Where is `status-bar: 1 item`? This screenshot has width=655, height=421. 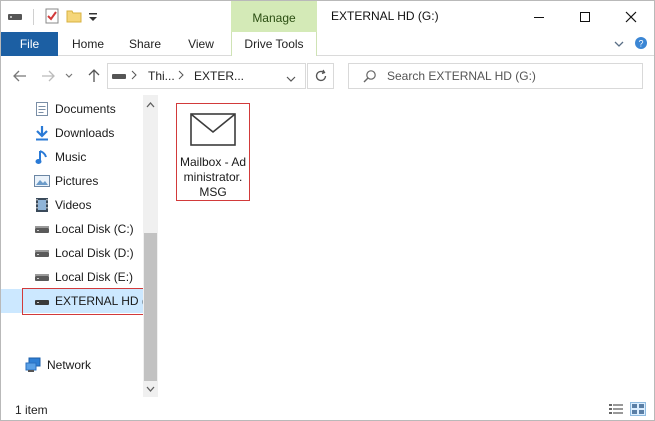 status-bar: 1 item is located at coordinates (327, 408).